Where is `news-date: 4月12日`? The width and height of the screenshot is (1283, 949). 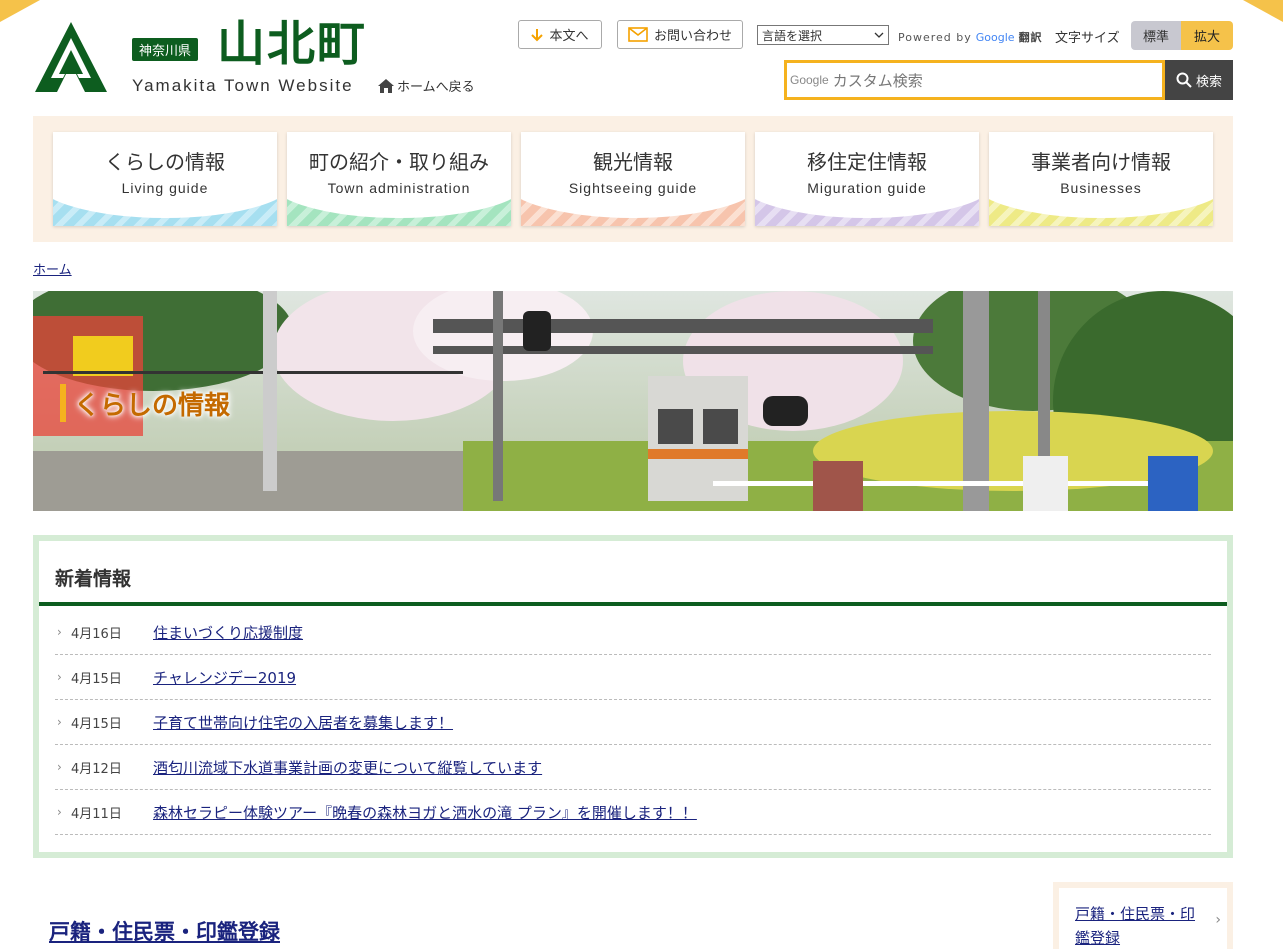 news-date: 4月12日 is located at coordinates (96, 769).